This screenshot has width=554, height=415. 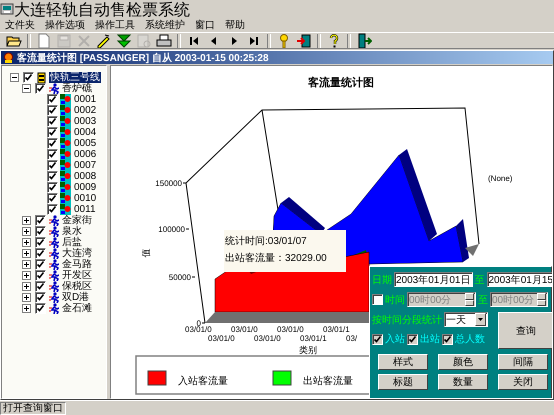 What do you see at coordinates (266, 241) in the screenshot?
I see `tooltip-text: 统计时间:03/01/07` at bounding box center [266, 241].